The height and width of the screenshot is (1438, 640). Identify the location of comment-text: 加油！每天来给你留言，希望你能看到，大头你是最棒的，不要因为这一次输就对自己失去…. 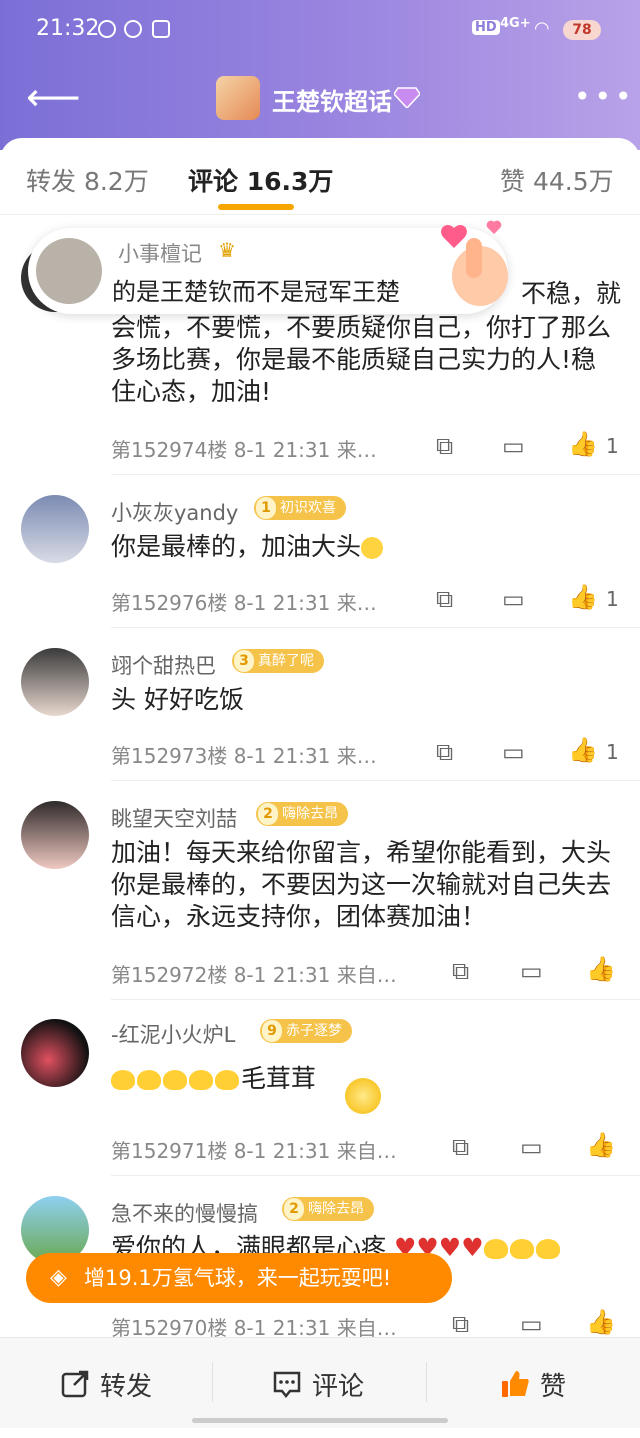
(361, 884).